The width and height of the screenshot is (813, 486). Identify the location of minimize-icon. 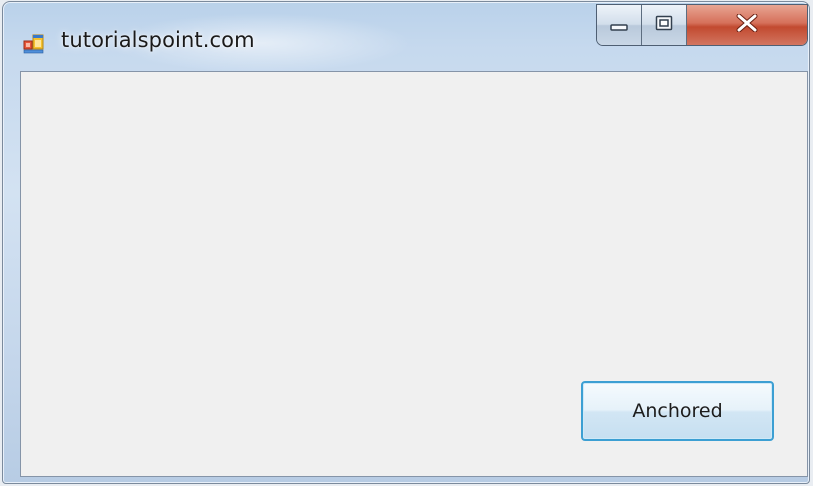
(619, 25).